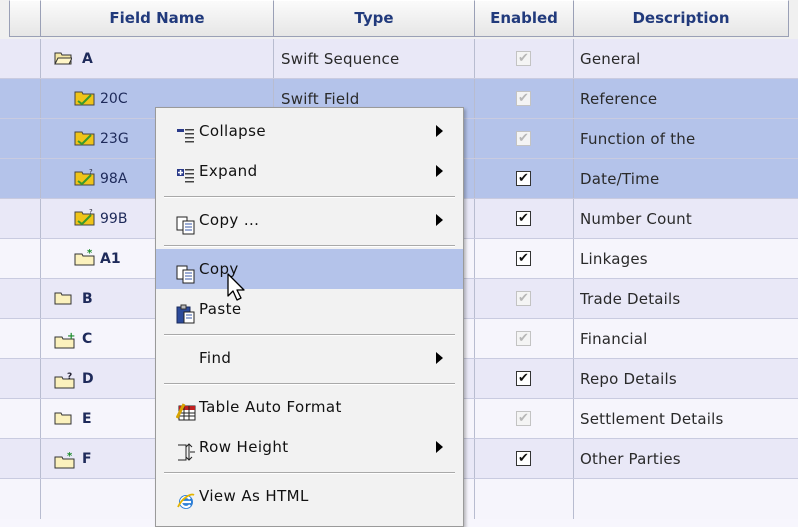 This screenshot has width=798, height=527. I want to click on menu-item-expand: Expand, so click(309, 171).